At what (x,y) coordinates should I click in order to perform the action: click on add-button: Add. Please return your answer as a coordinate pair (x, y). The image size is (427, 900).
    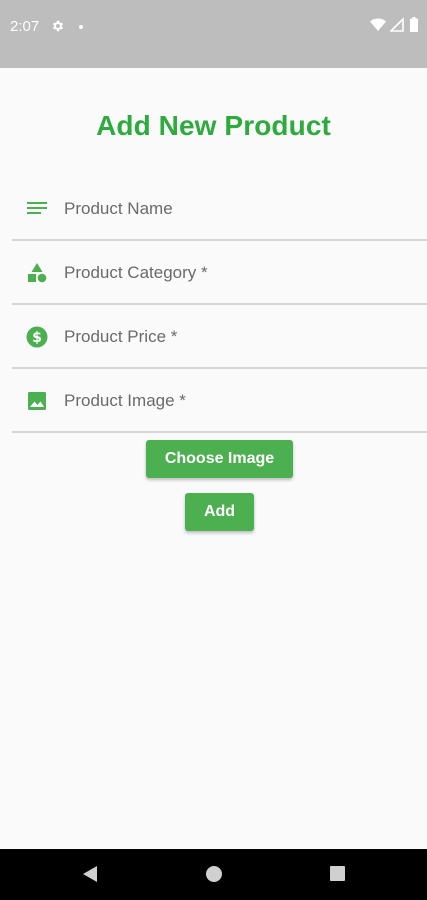
    Looking at the image, I should click on (219, 512).